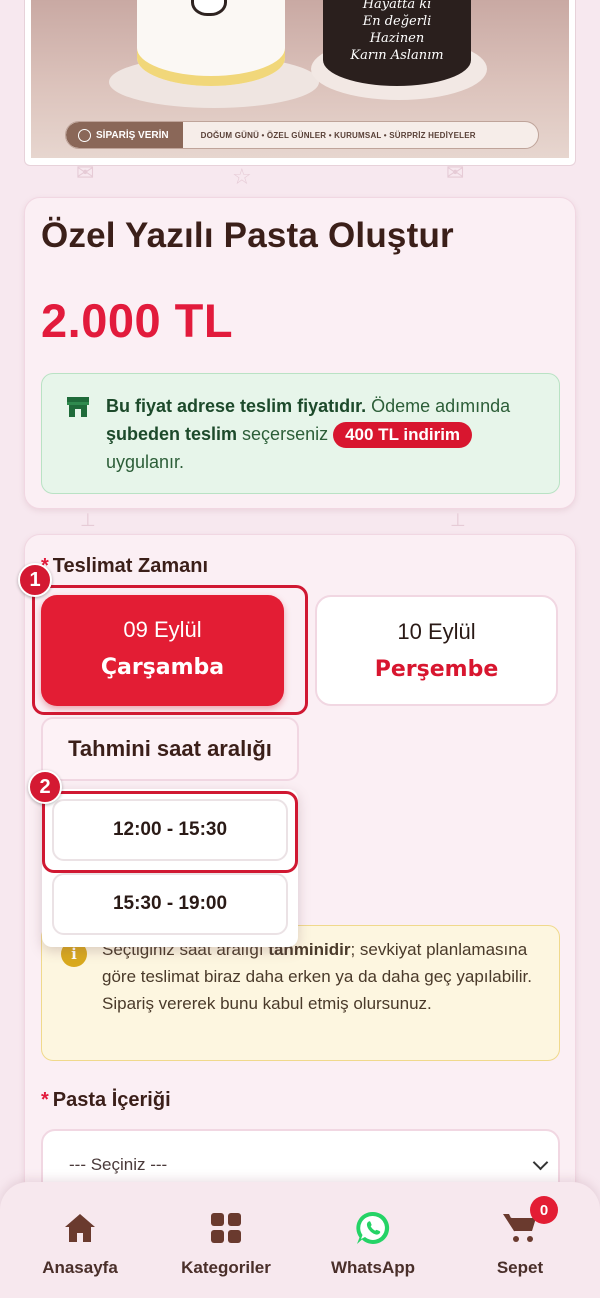 This screenshot has width=600, height=1298. What do you see at coordinates (436, 650) in the screenshot?
I see `date-option: 10 Eylül Perşembe` at bounding box center [436, 650].